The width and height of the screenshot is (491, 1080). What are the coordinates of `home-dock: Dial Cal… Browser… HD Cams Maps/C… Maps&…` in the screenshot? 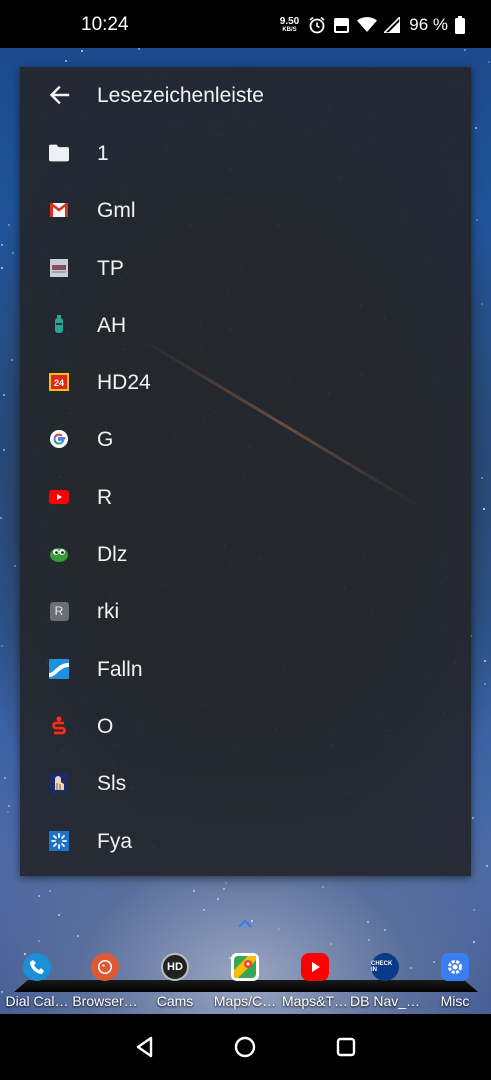 It's located at (245, 981).